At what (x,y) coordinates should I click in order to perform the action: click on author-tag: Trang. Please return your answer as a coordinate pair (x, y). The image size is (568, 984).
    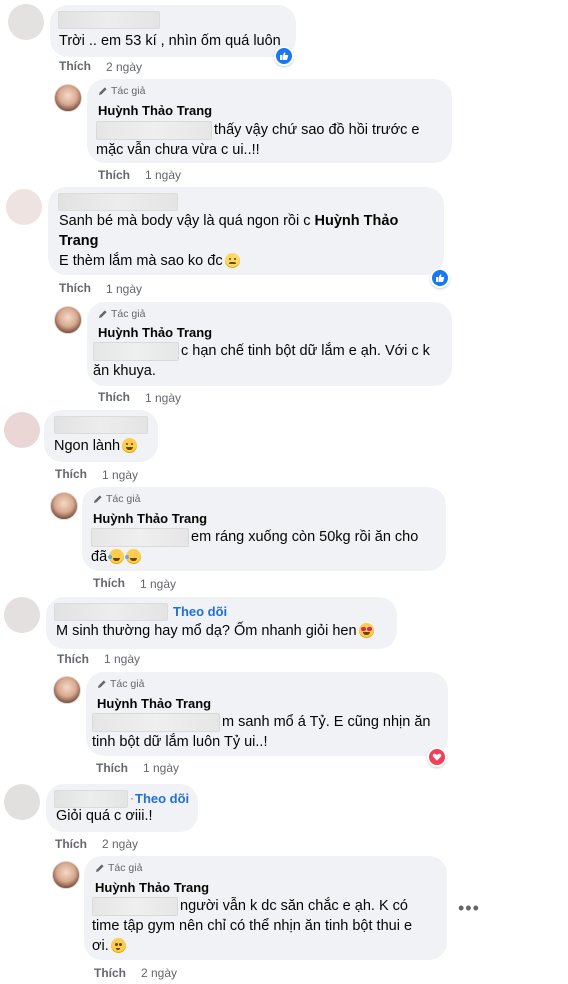
    Looking at the image, I should click on (78, 241).